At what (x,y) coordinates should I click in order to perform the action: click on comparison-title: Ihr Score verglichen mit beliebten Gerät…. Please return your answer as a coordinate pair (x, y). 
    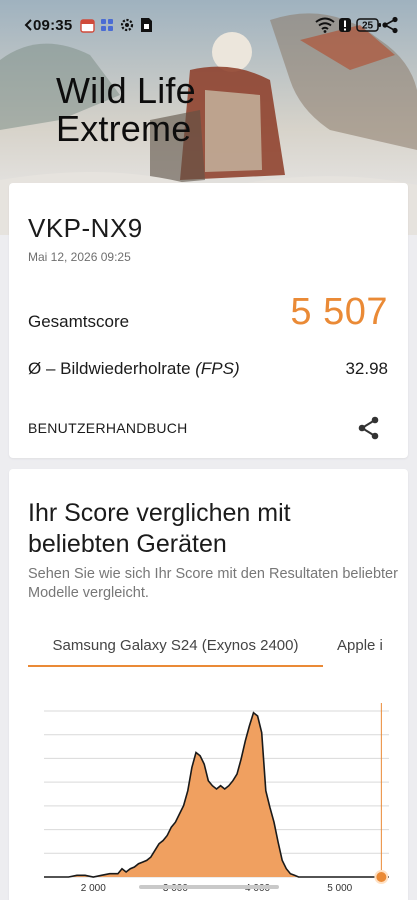
    Looking at the image, I should click on (159, 528).